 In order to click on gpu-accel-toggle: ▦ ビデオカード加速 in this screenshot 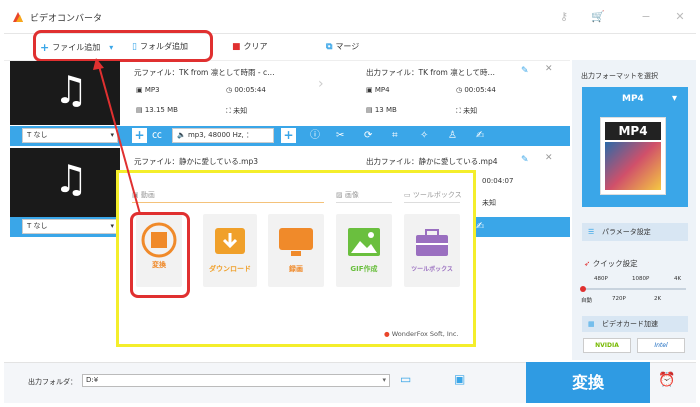, I will do `click(635, 324)`.